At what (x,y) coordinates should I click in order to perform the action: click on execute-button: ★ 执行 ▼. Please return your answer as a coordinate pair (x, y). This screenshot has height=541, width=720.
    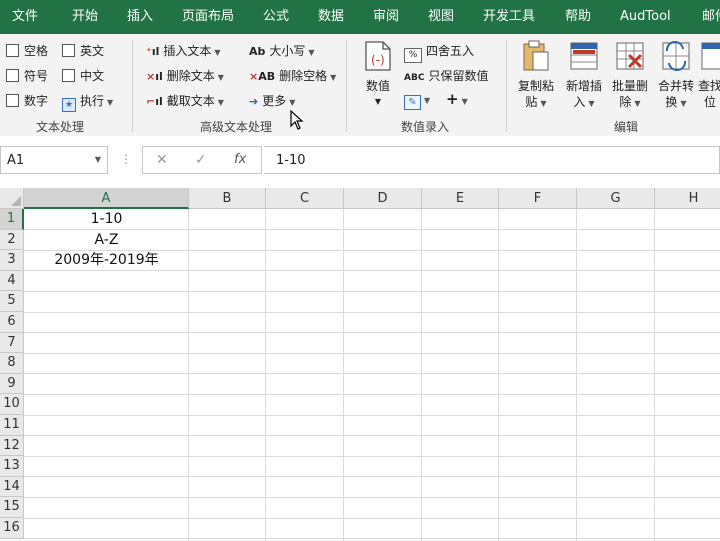
    Looking at the image, I should click on (87, 102).